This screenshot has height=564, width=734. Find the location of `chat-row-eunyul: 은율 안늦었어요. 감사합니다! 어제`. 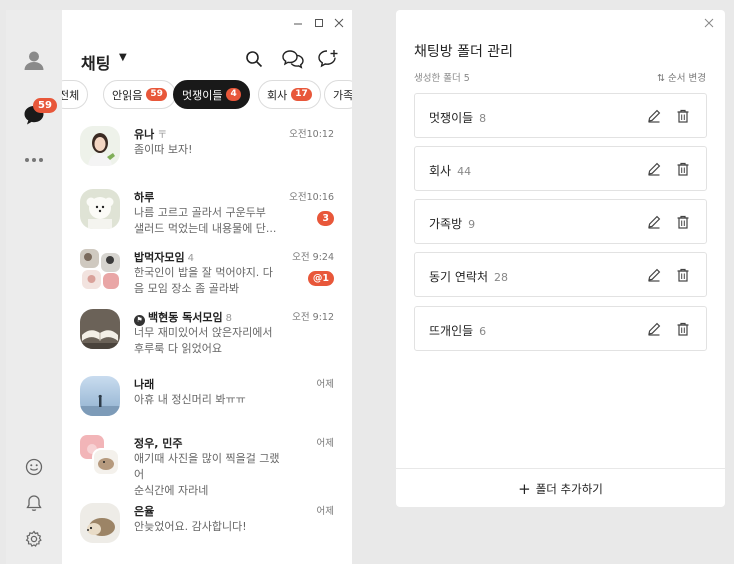

chat-row-eunyul: 은율 안늦었어요. 감사합니다! 어제 is located at coordinates (207, 530).